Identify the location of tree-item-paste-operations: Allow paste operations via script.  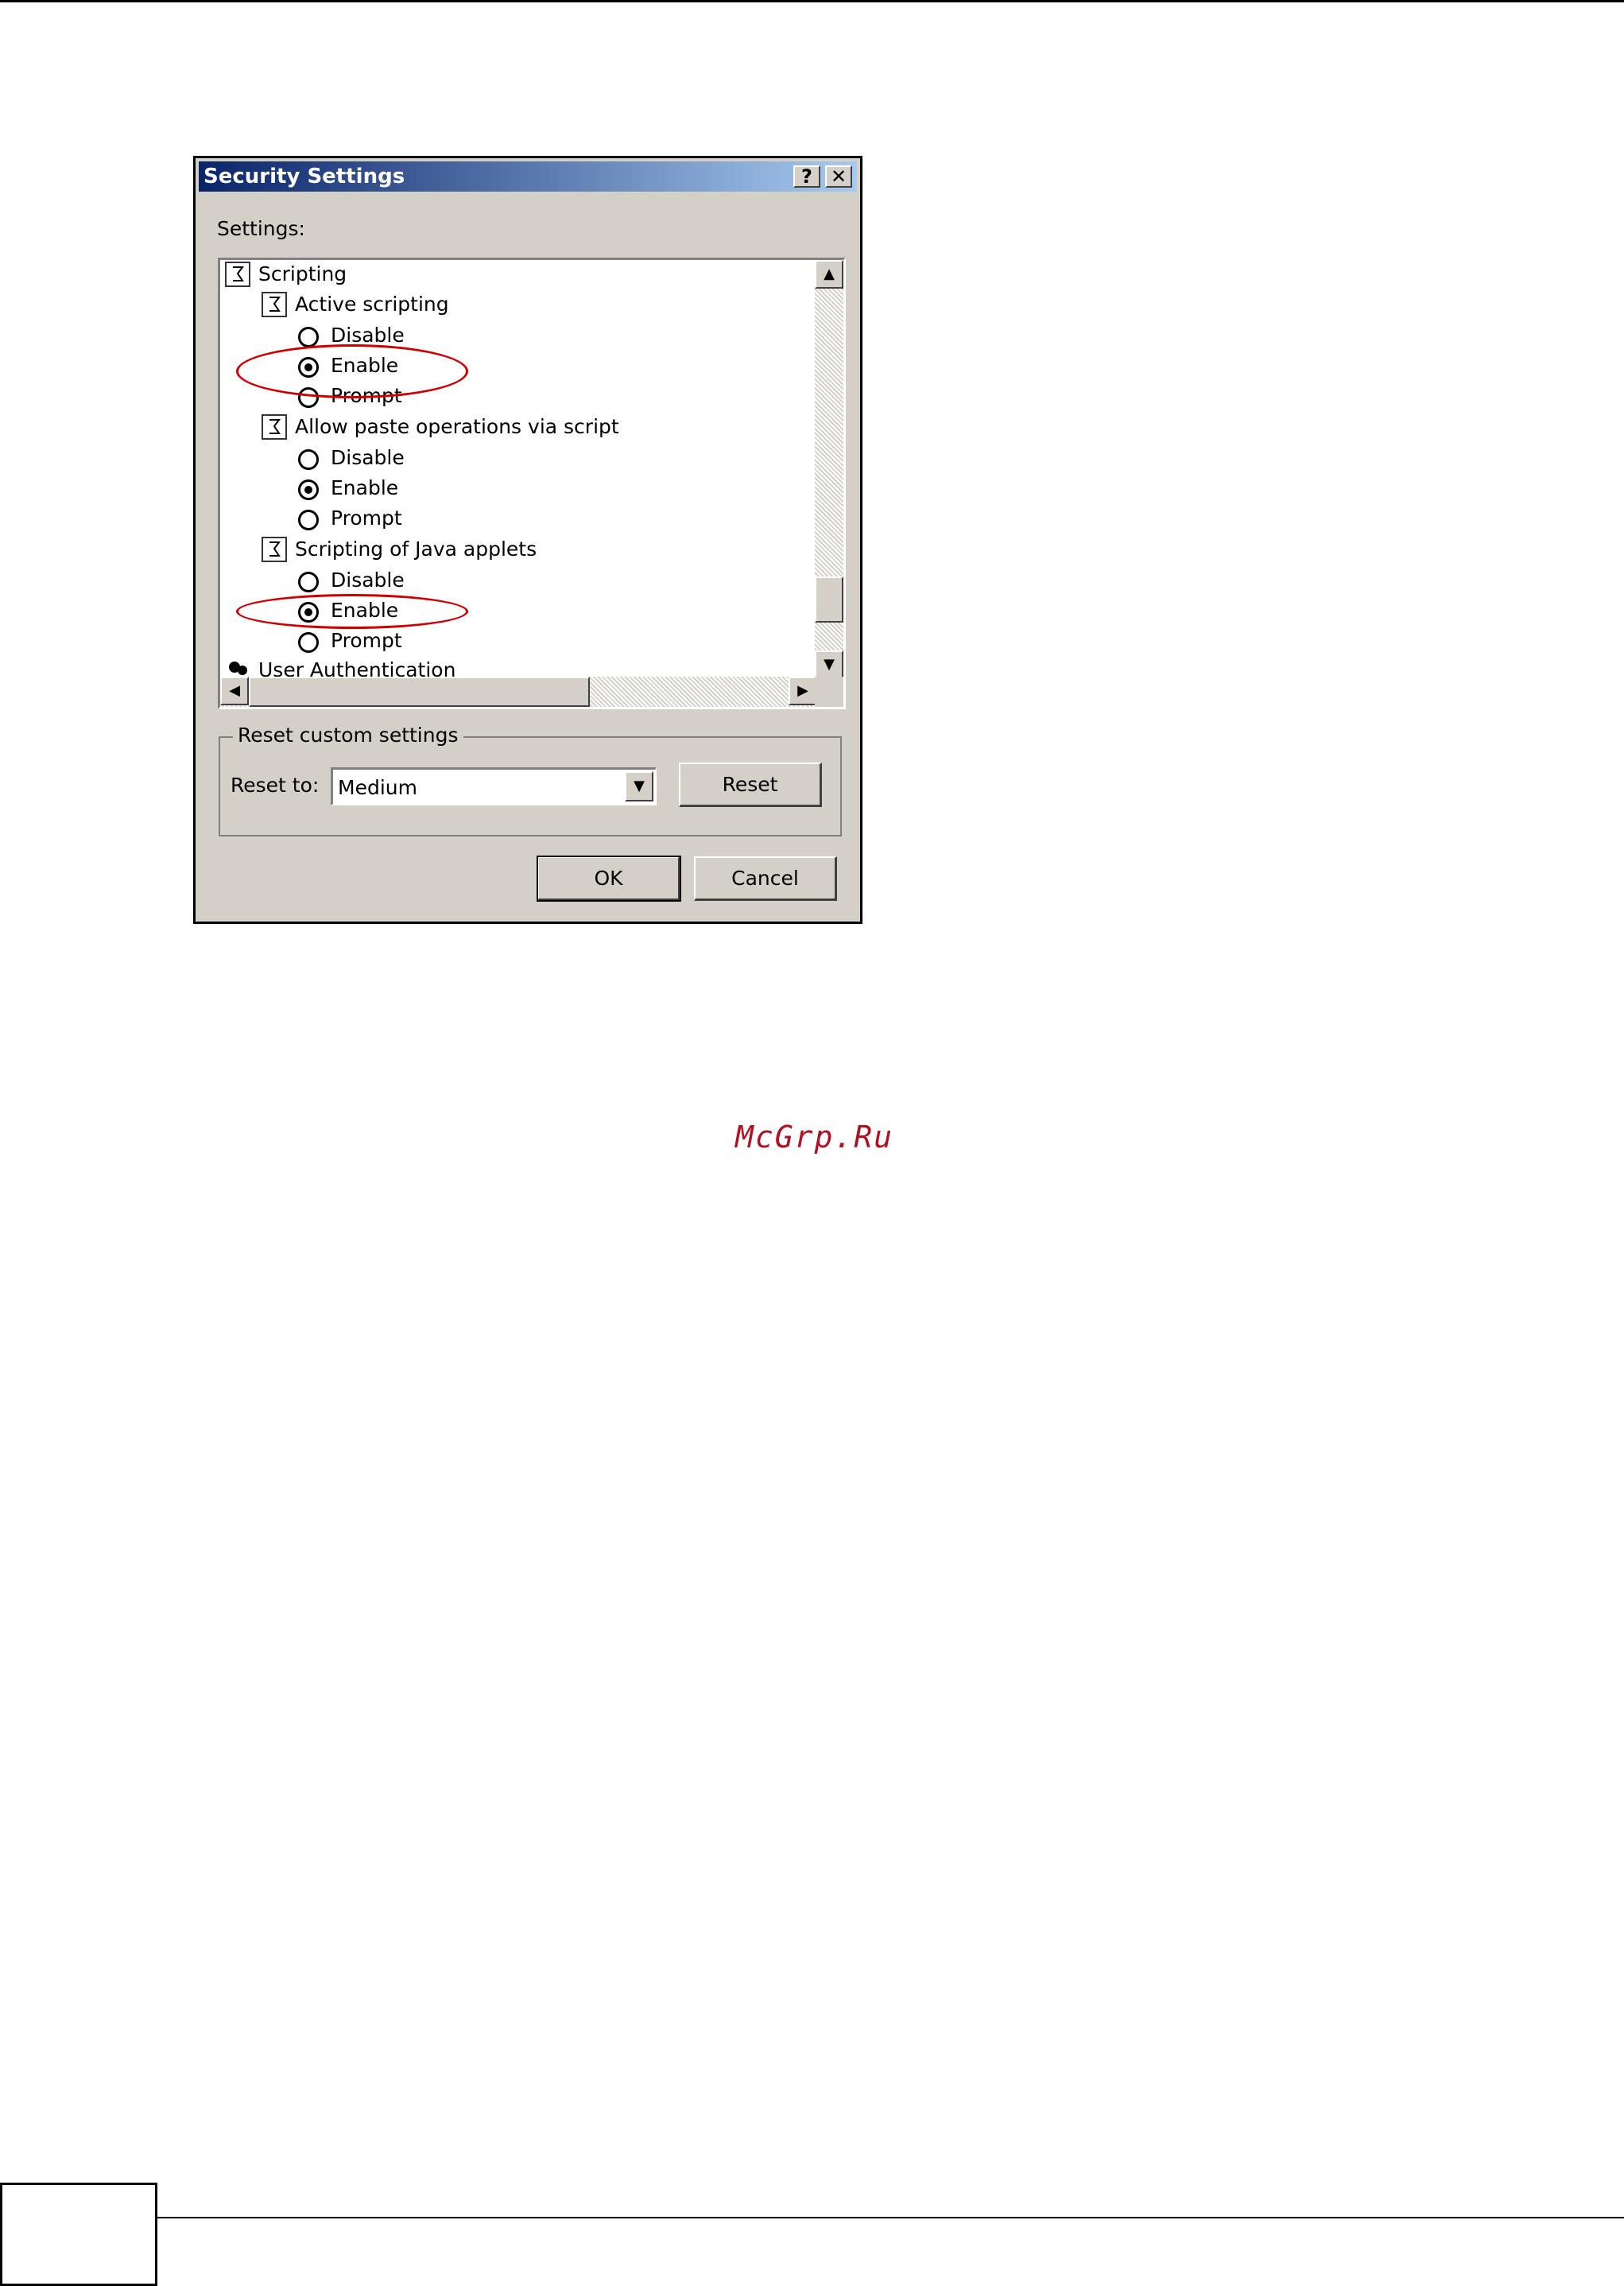
(457, 426).